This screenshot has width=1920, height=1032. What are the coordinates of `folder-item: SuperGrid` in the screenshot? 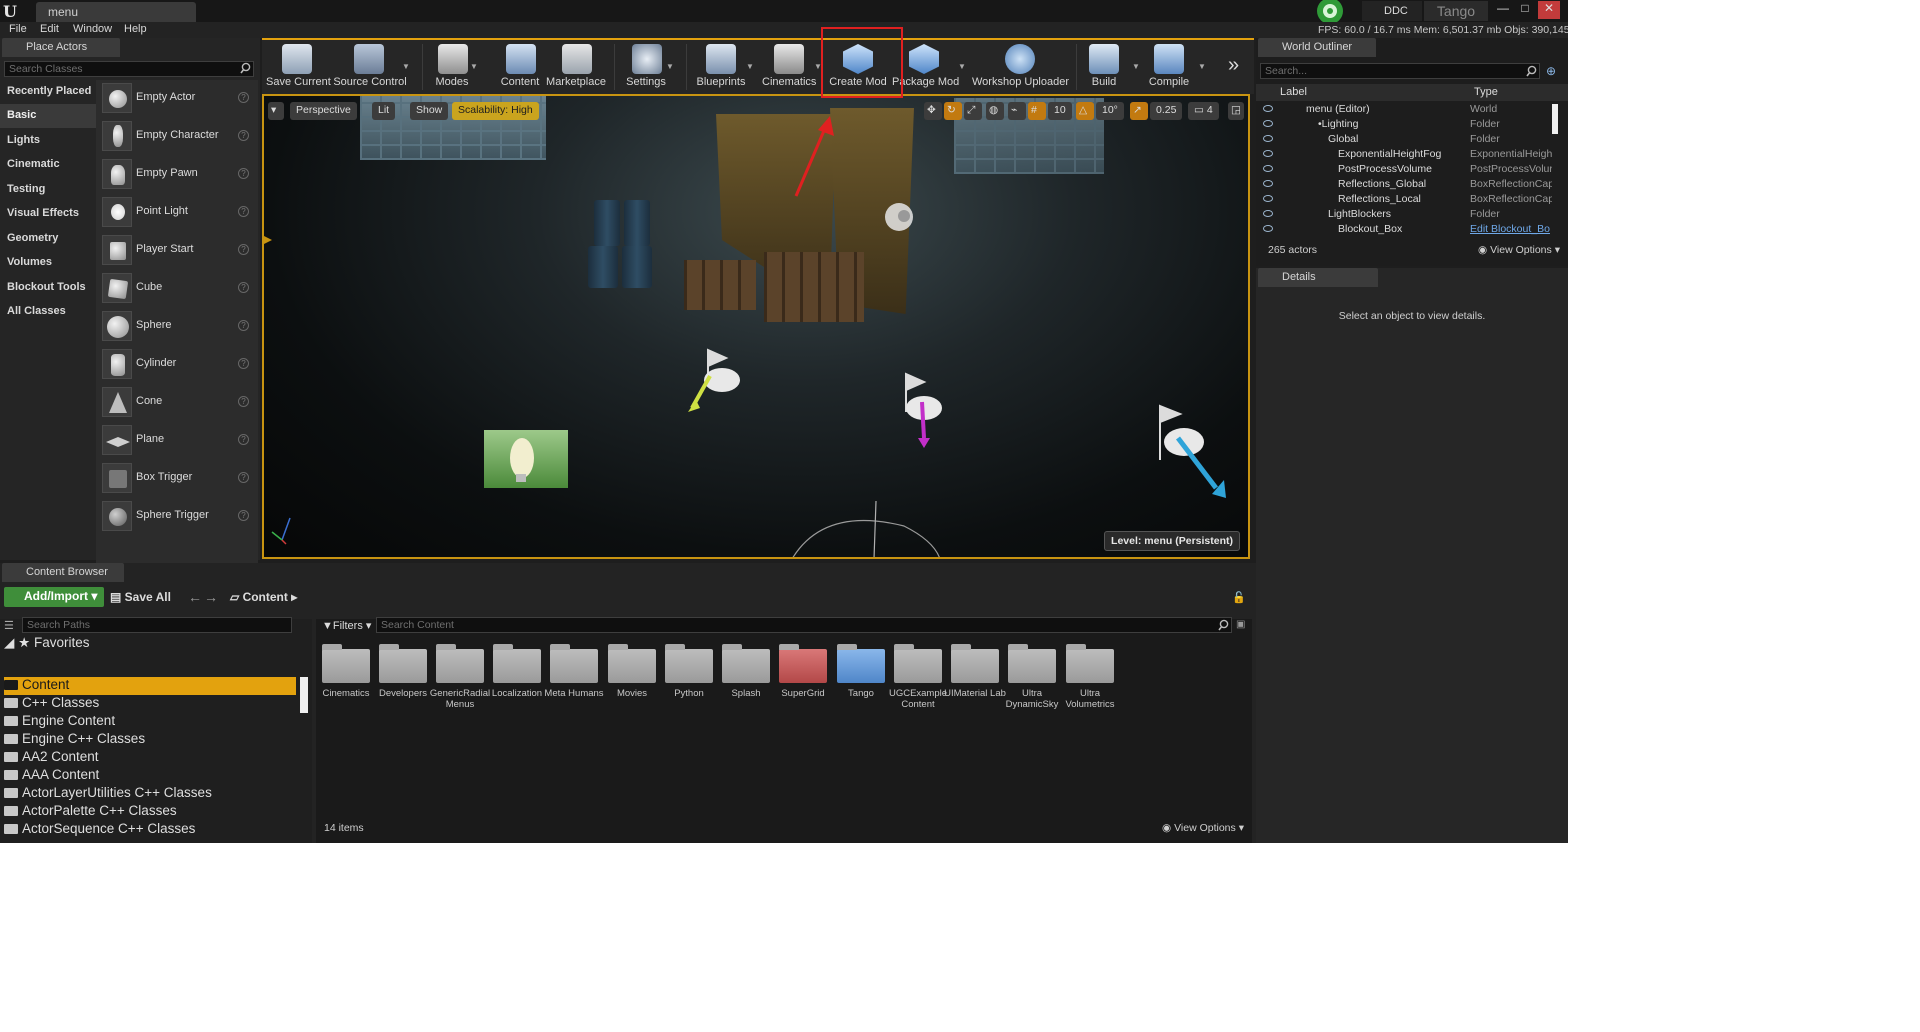 It's located at (803, 682).